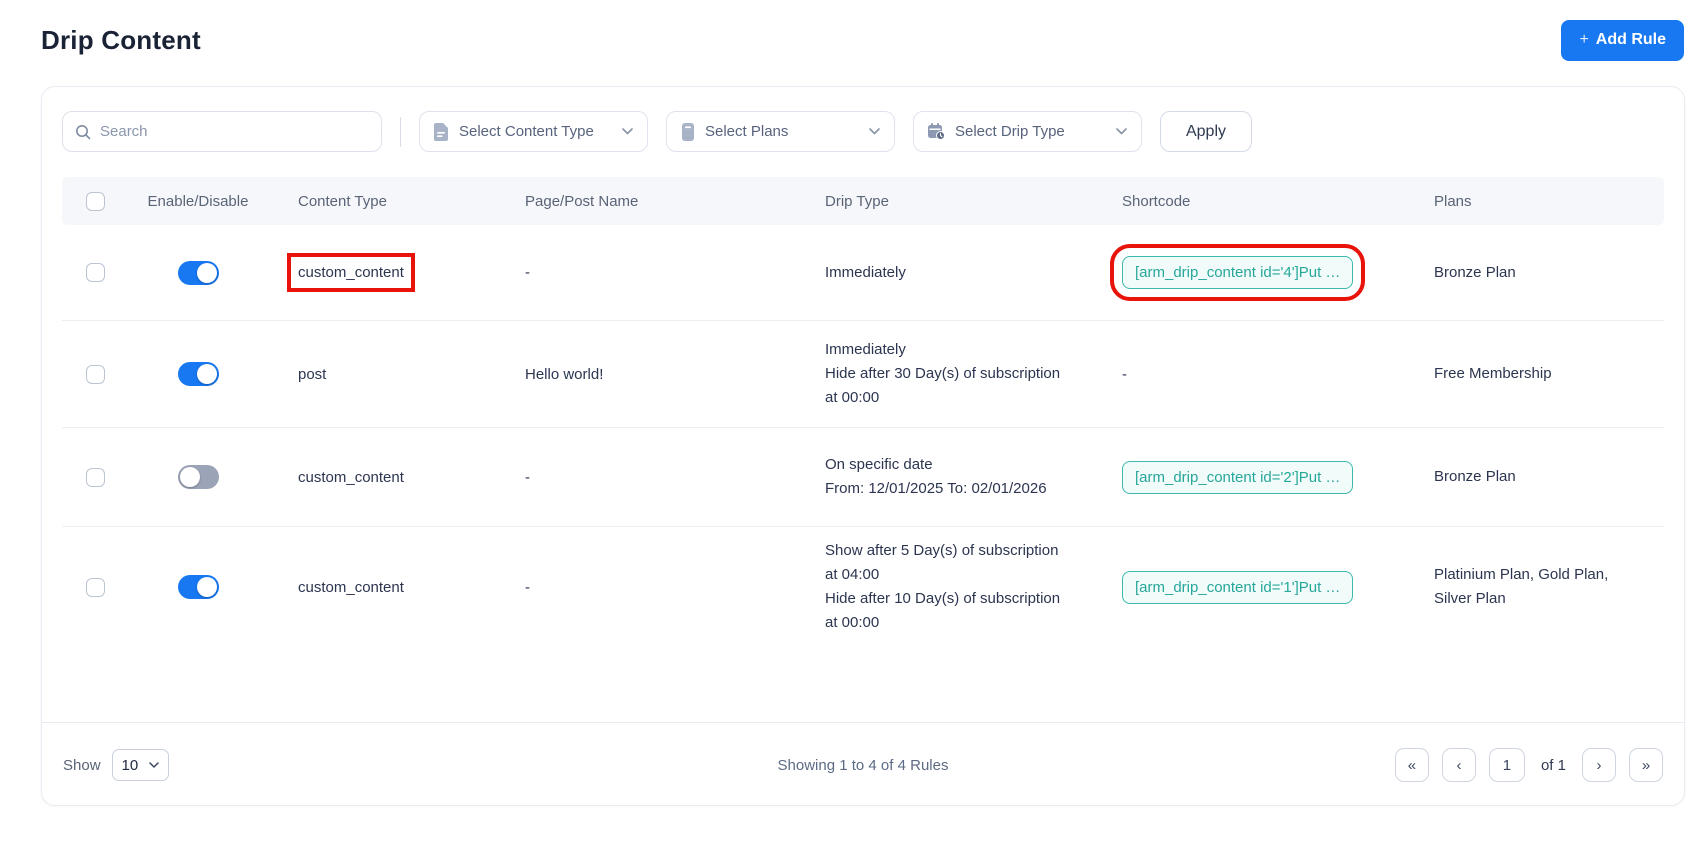  What do you see at coordinates (1458, 765) in the screenshot?
I see `pagination-prev-button: ‹` at bounding box center [1458, 765].